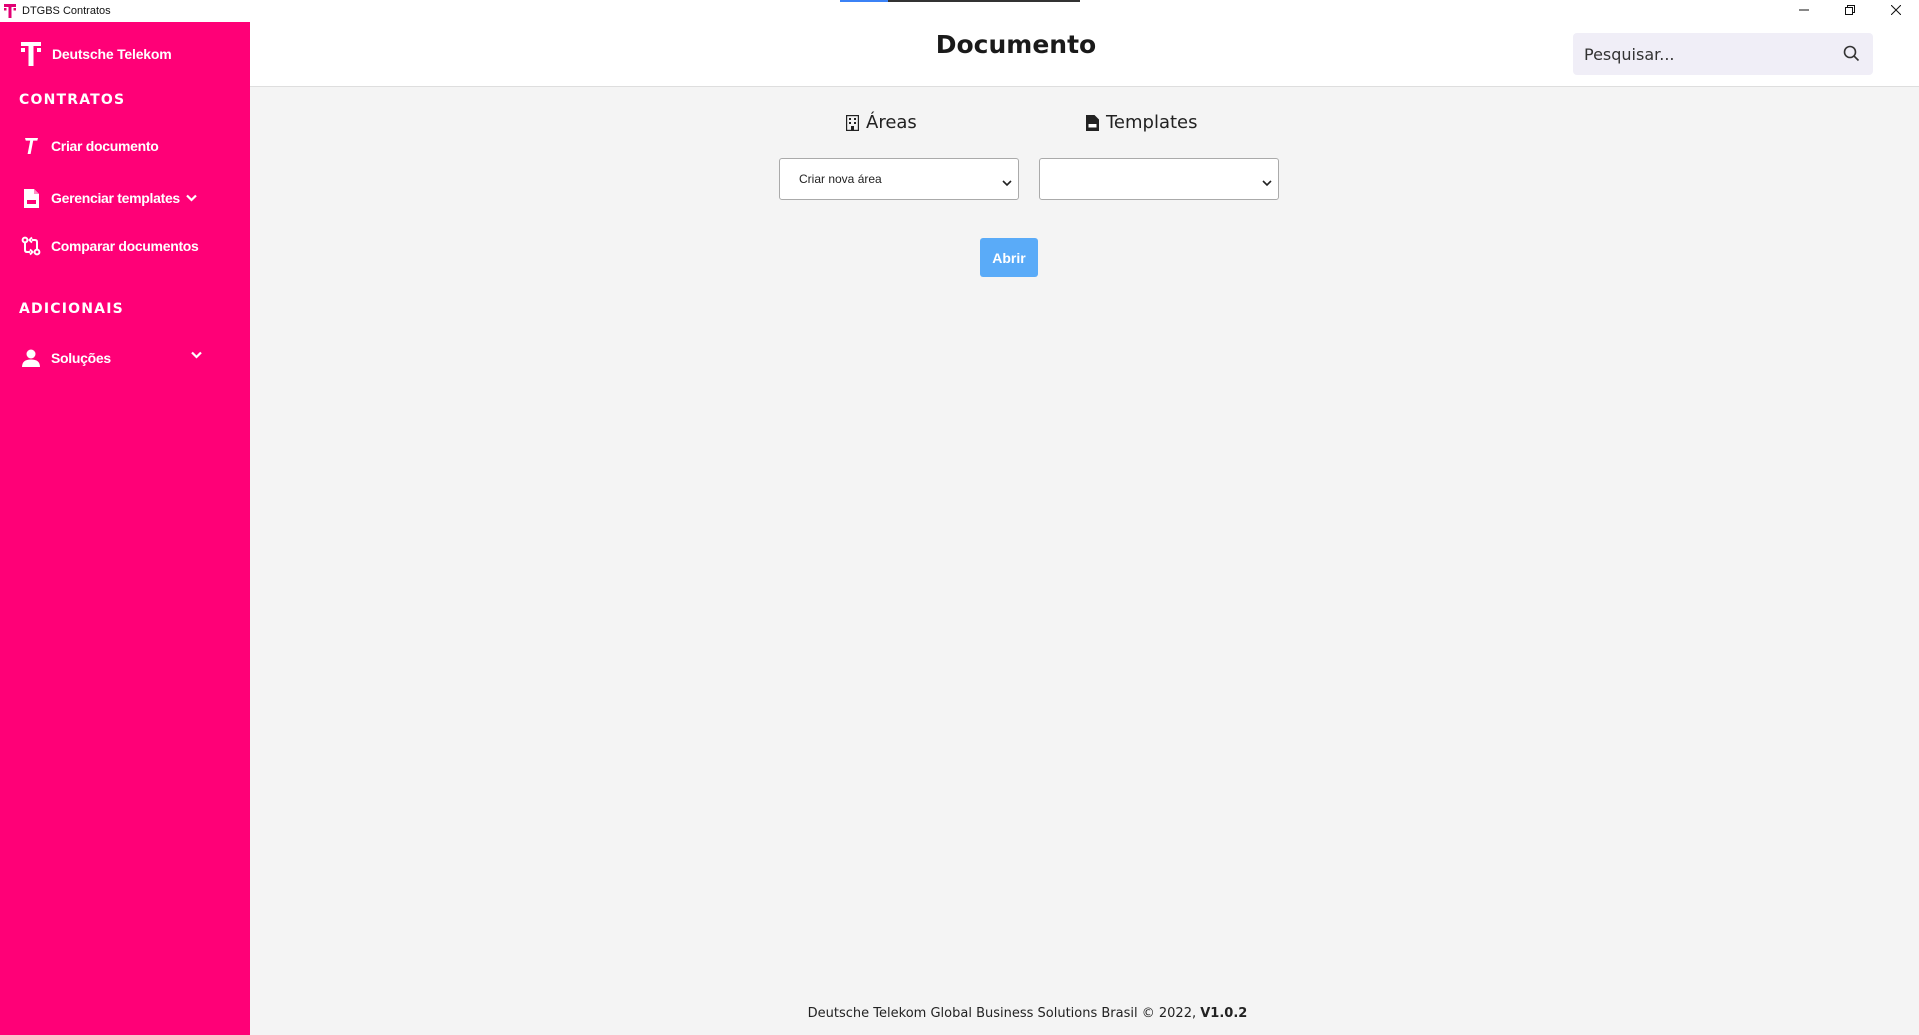  What do you see at coordinates (81, 358) in the screenshot?
I see `sidebar-item-label: Soluções` at bounding box center [81, 358].